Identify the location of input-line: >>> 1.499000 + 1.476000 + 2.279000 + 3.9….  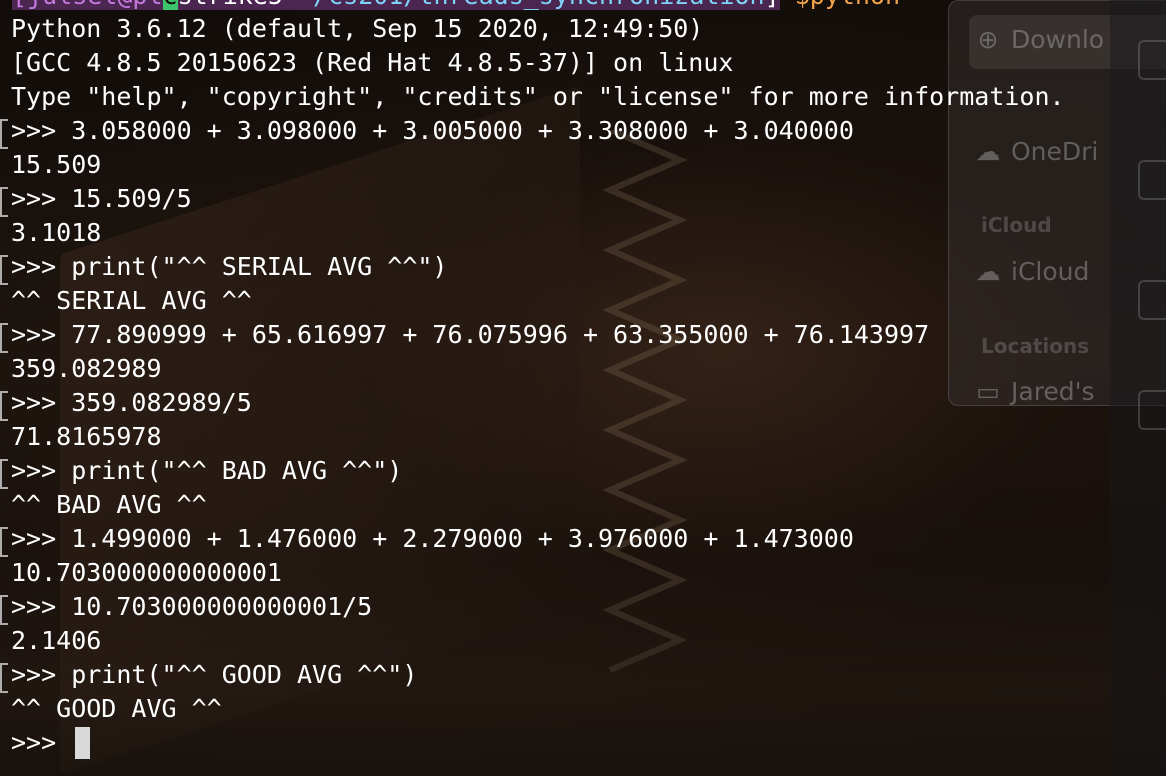
(432, 538).